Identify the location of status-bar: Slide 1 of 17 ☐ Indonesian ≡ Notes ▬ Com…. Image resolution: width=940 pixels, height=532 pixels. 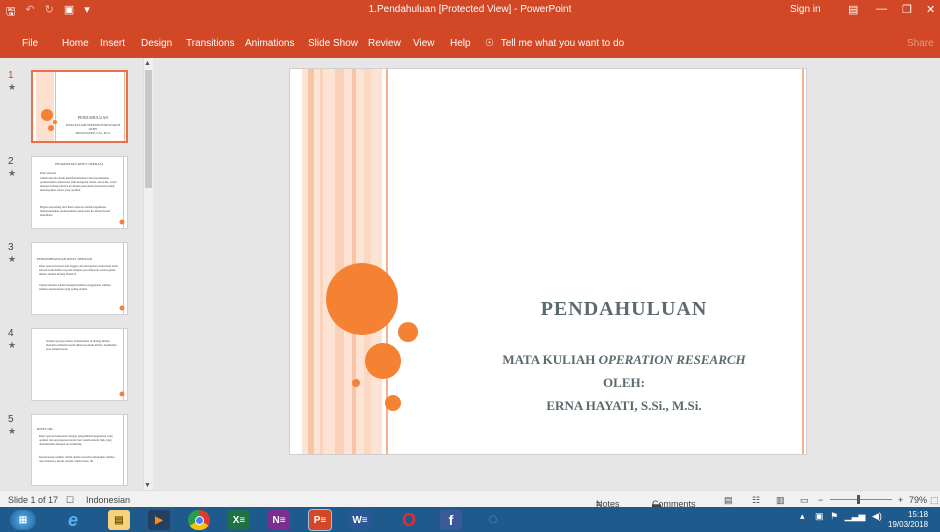
(470, 499).